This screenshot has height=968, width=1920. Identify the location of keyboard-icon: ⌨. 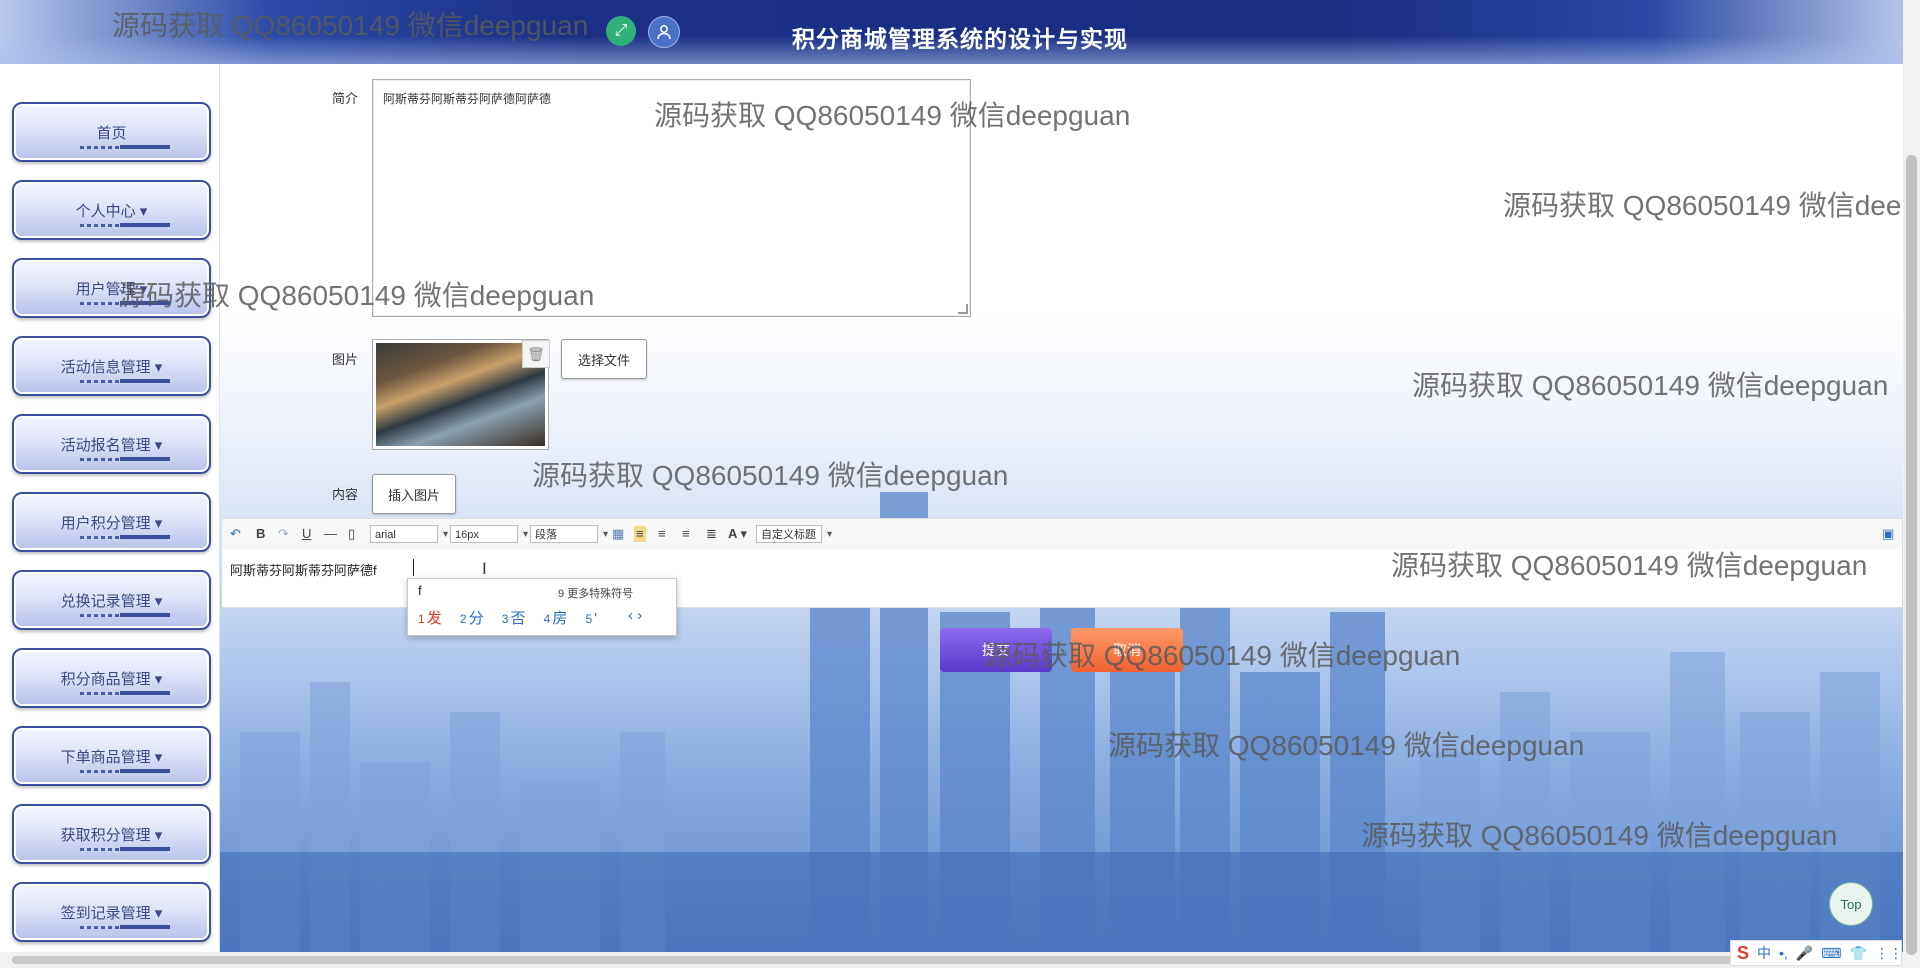
(1831, 953).